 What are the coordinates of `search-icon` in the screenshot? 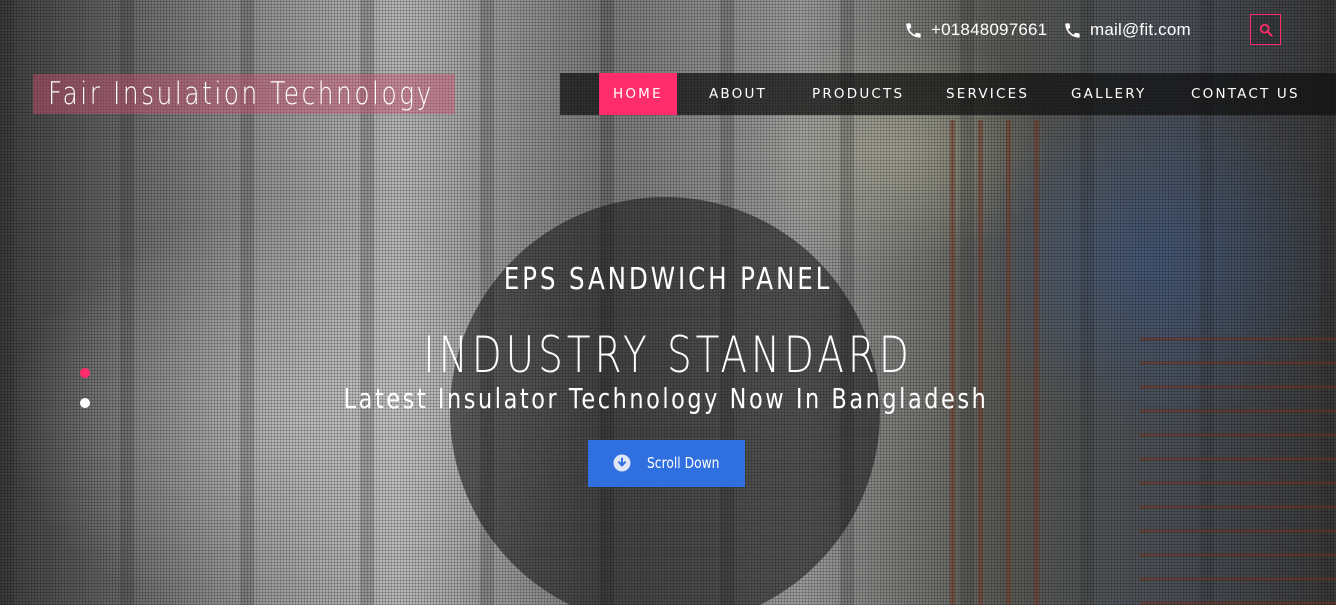 It's located at (1266, 30).